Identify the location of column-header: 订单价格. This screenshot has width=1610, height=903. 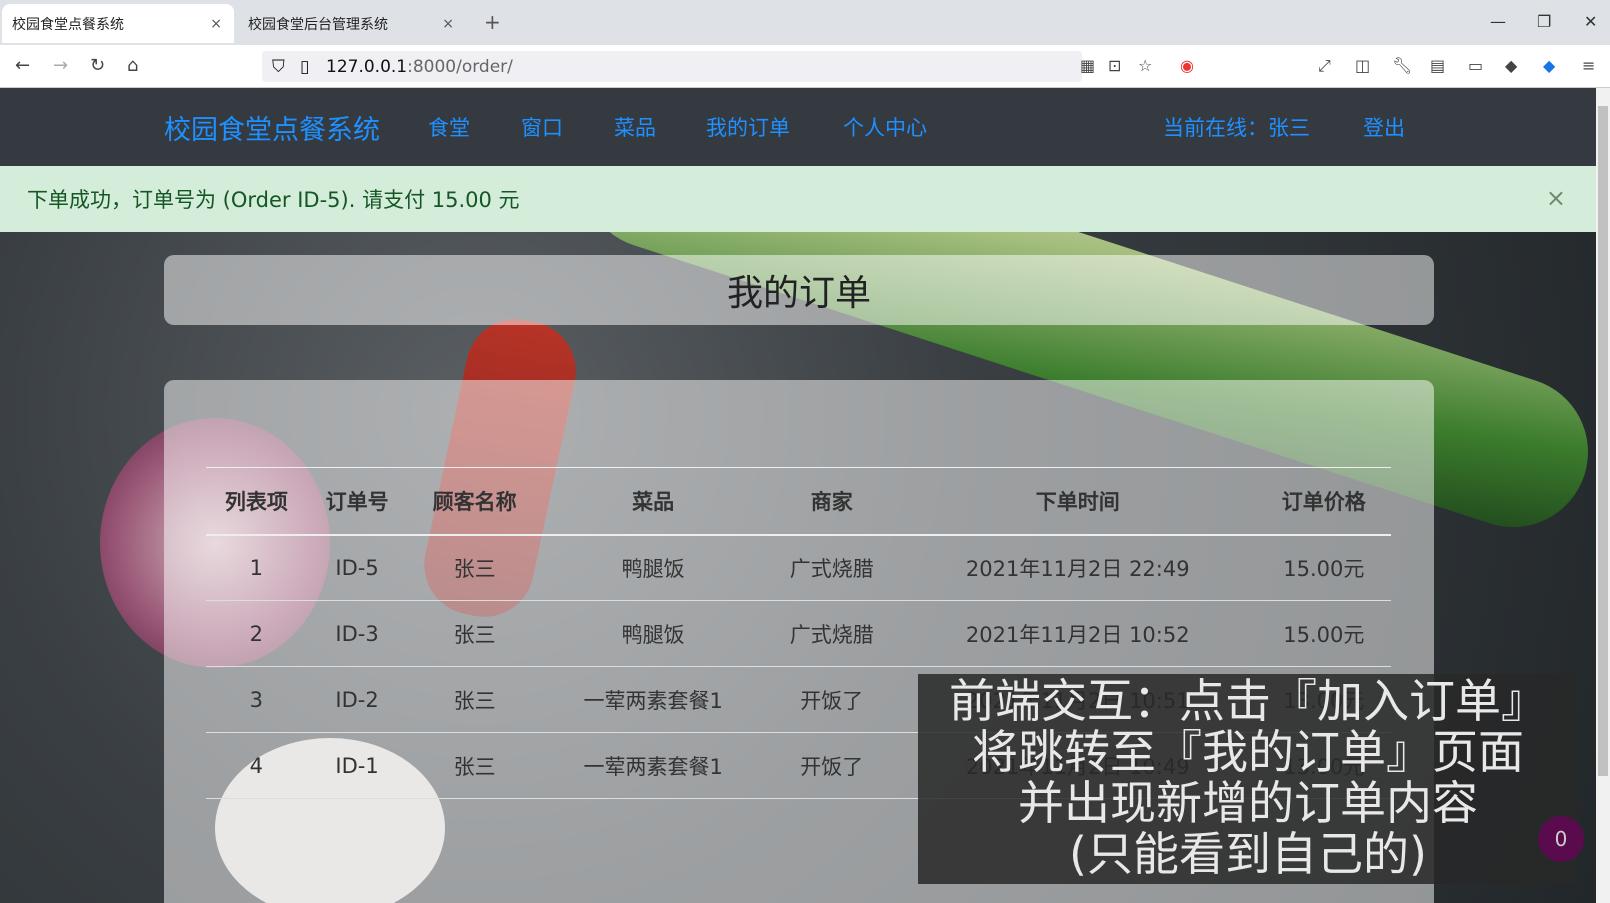
(1323, 501).